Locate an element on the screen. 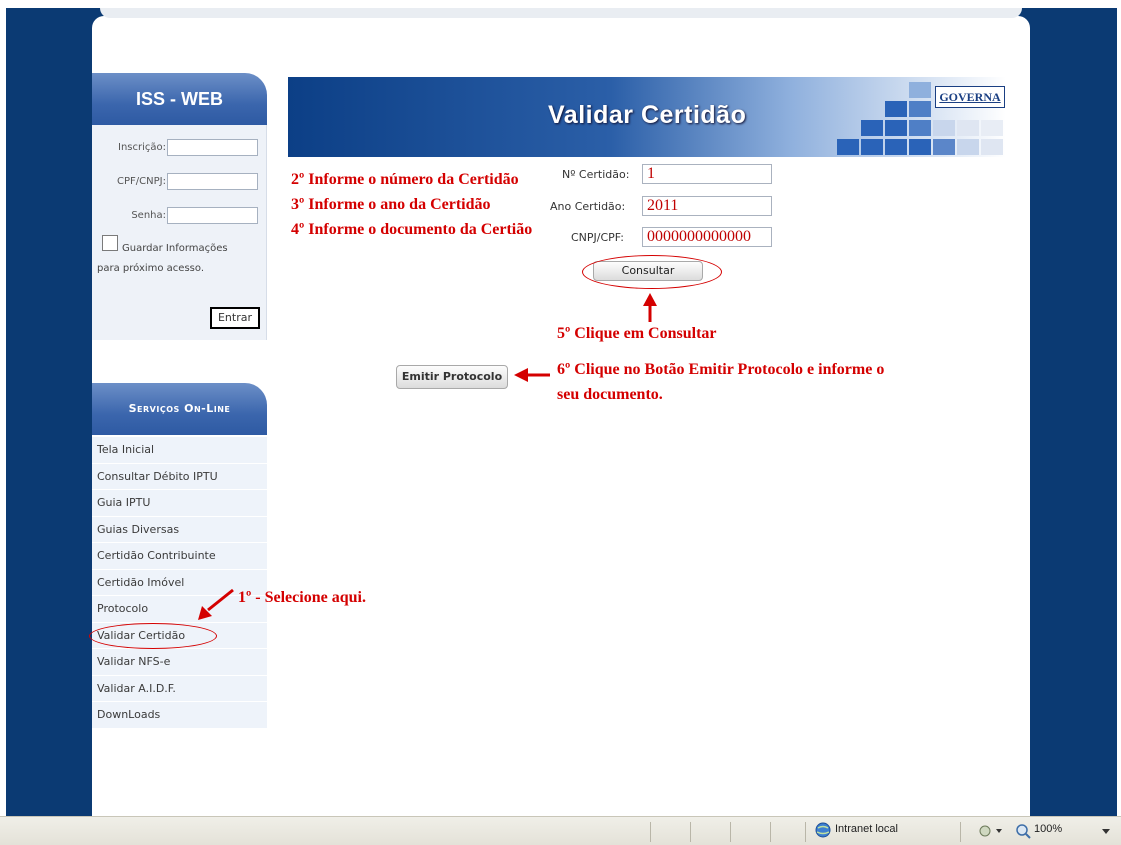 The width and height of the screenshot is (1121, 845). zoom-dropdown-icon is located at coordinates (1106, 832).